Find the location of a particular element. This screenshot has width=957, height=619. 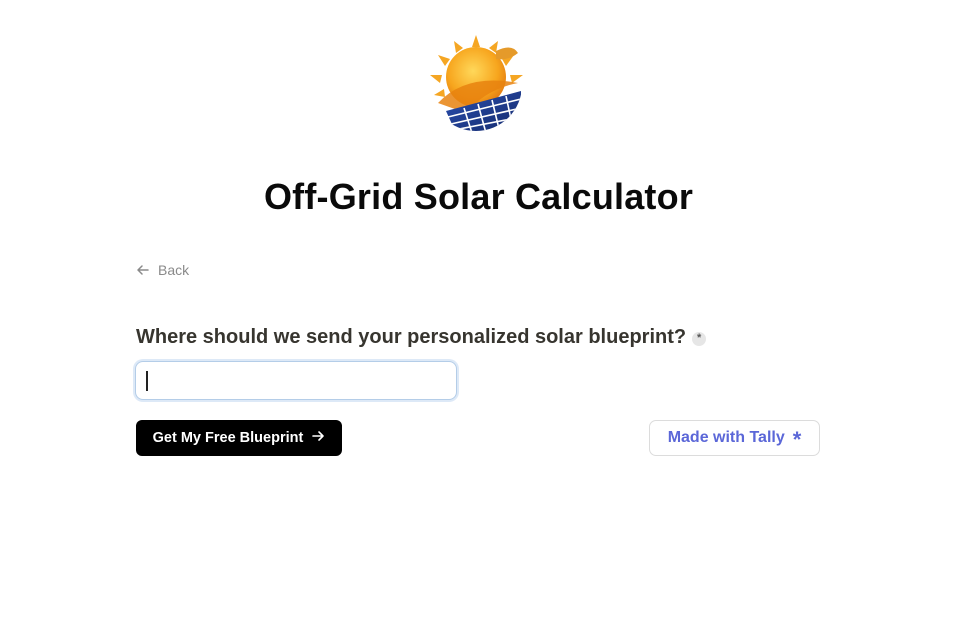

page-title: Off-Grid Solar Calculator is located at coordinates (478, 196).